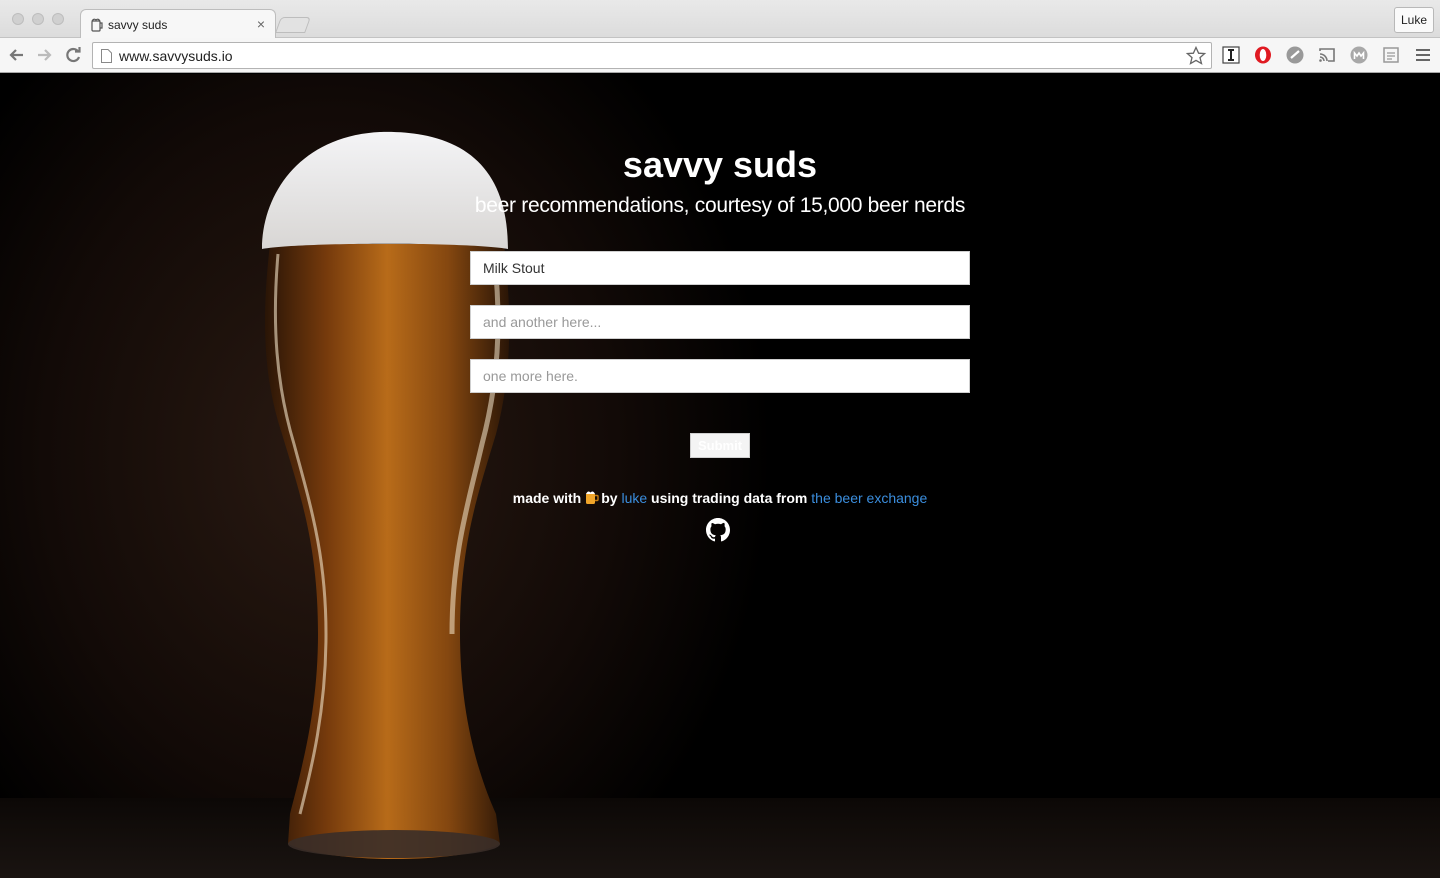 The height and width of the screenshot is (878, 1440). Describe the element at coordinates (718, 530) in the screenshot. I see `github-icon` at that location.